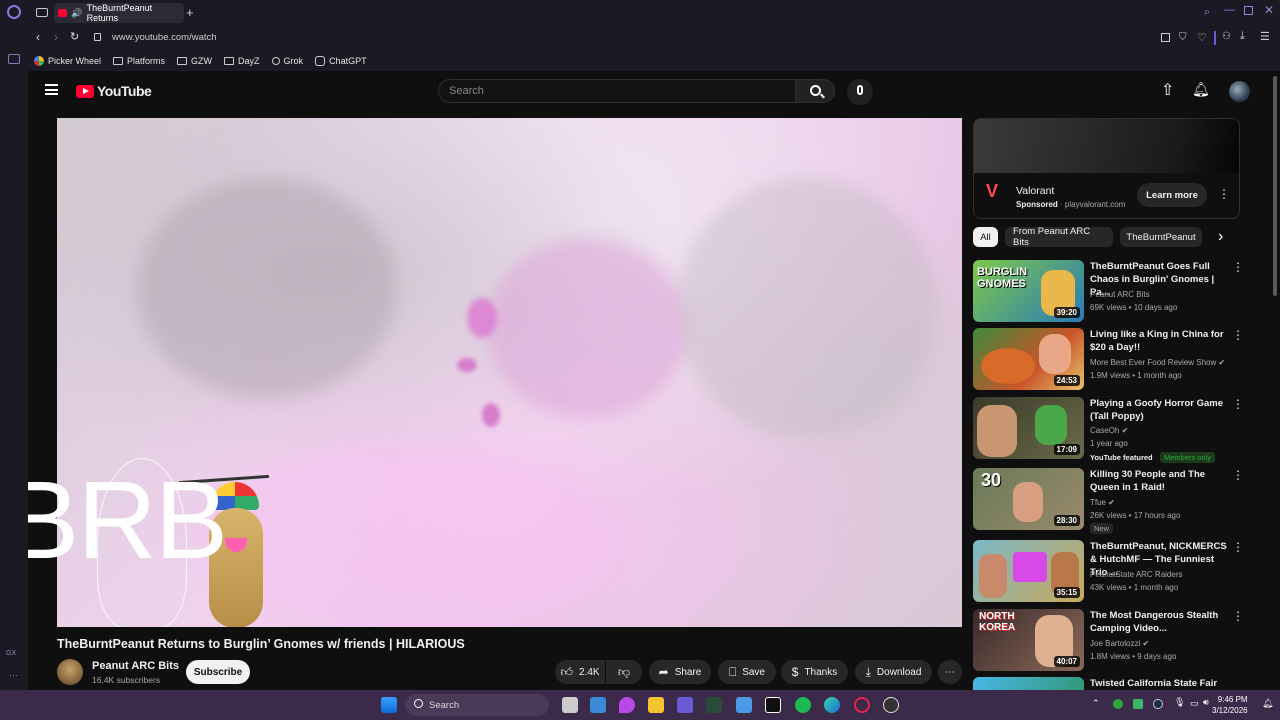 Image resolution: width=1280 pixels, height=720 pixels. Describe the element at coordinates (1157, 362) in the screenshot. I see `channel-name: More Best Ever Food Review Show ✔` at that location.